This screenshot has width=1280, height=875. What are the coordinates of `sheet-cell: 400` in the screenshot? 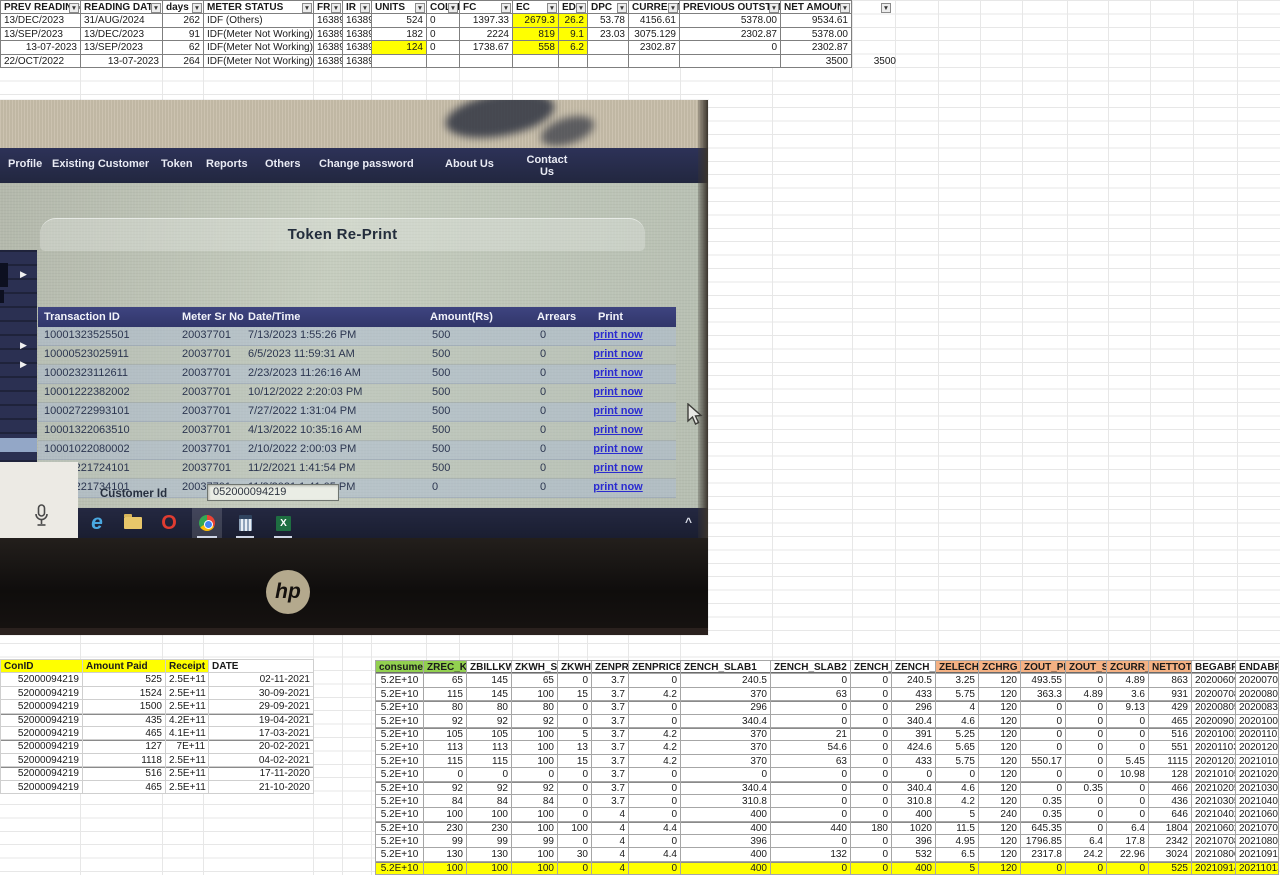 It's located at (726, 815).